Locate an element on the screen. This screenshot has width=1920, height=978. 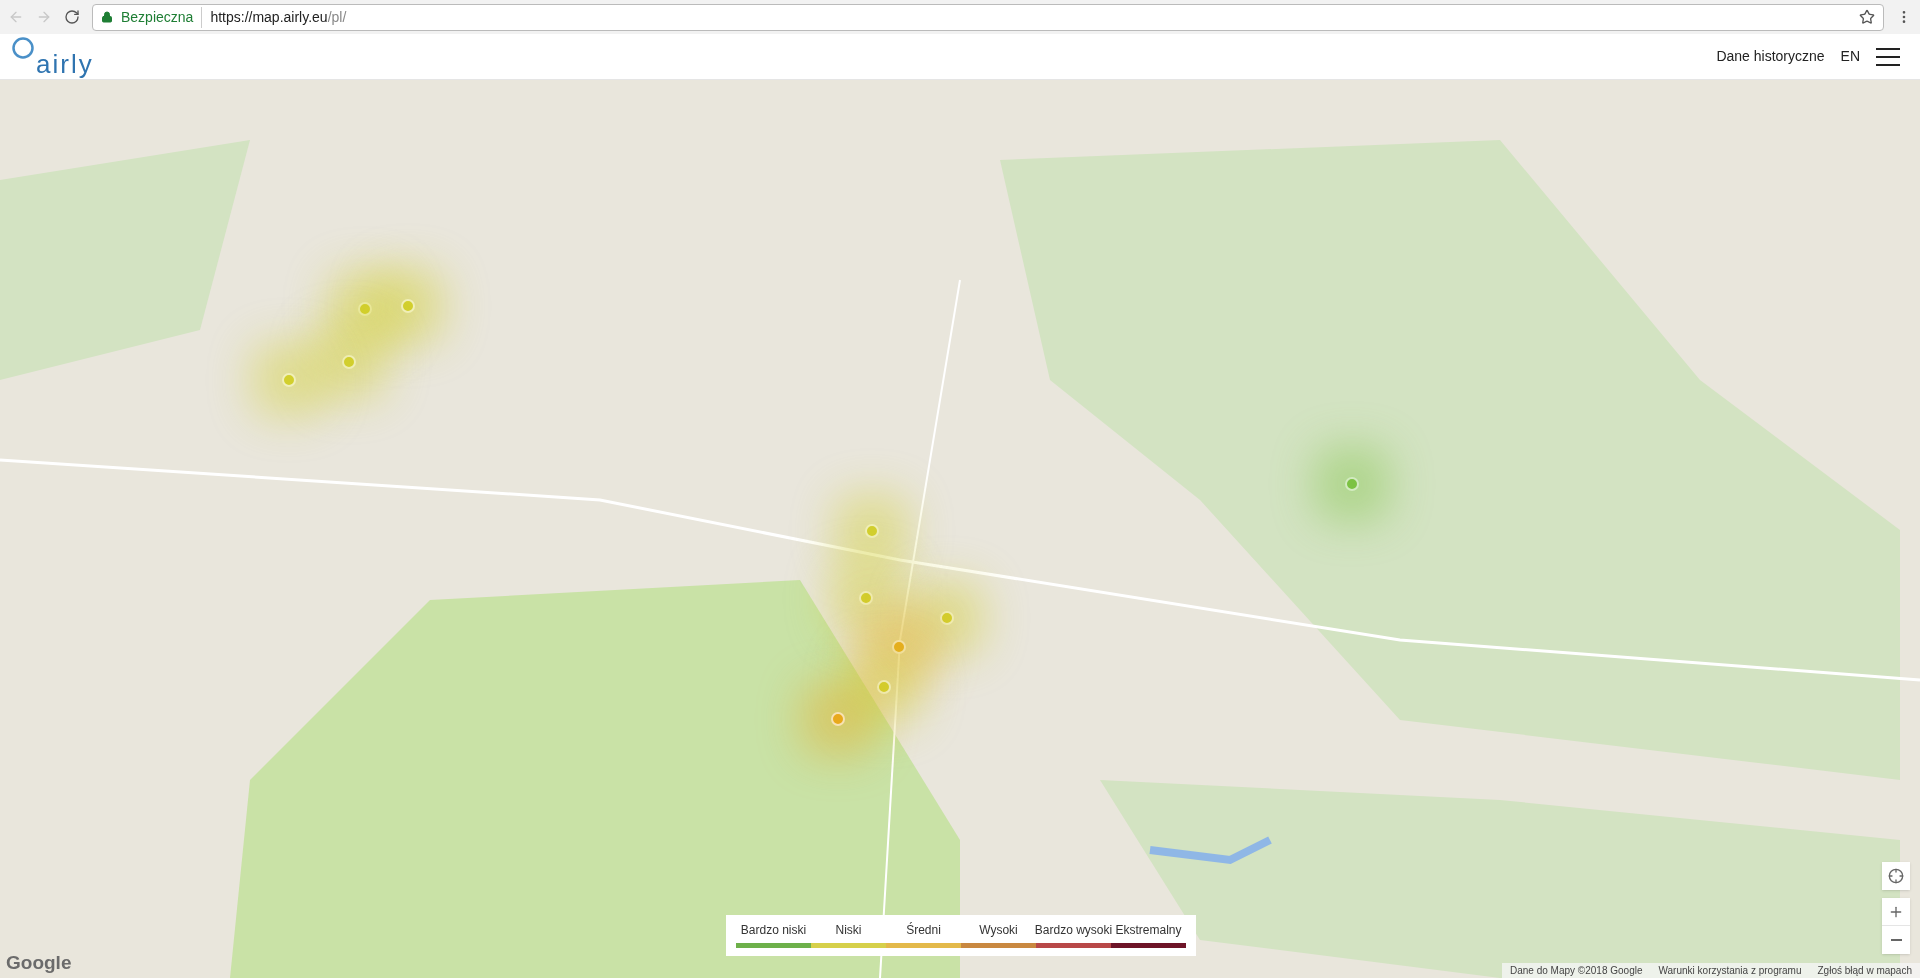
logo-text: airly is located at coordinates (65, 63).